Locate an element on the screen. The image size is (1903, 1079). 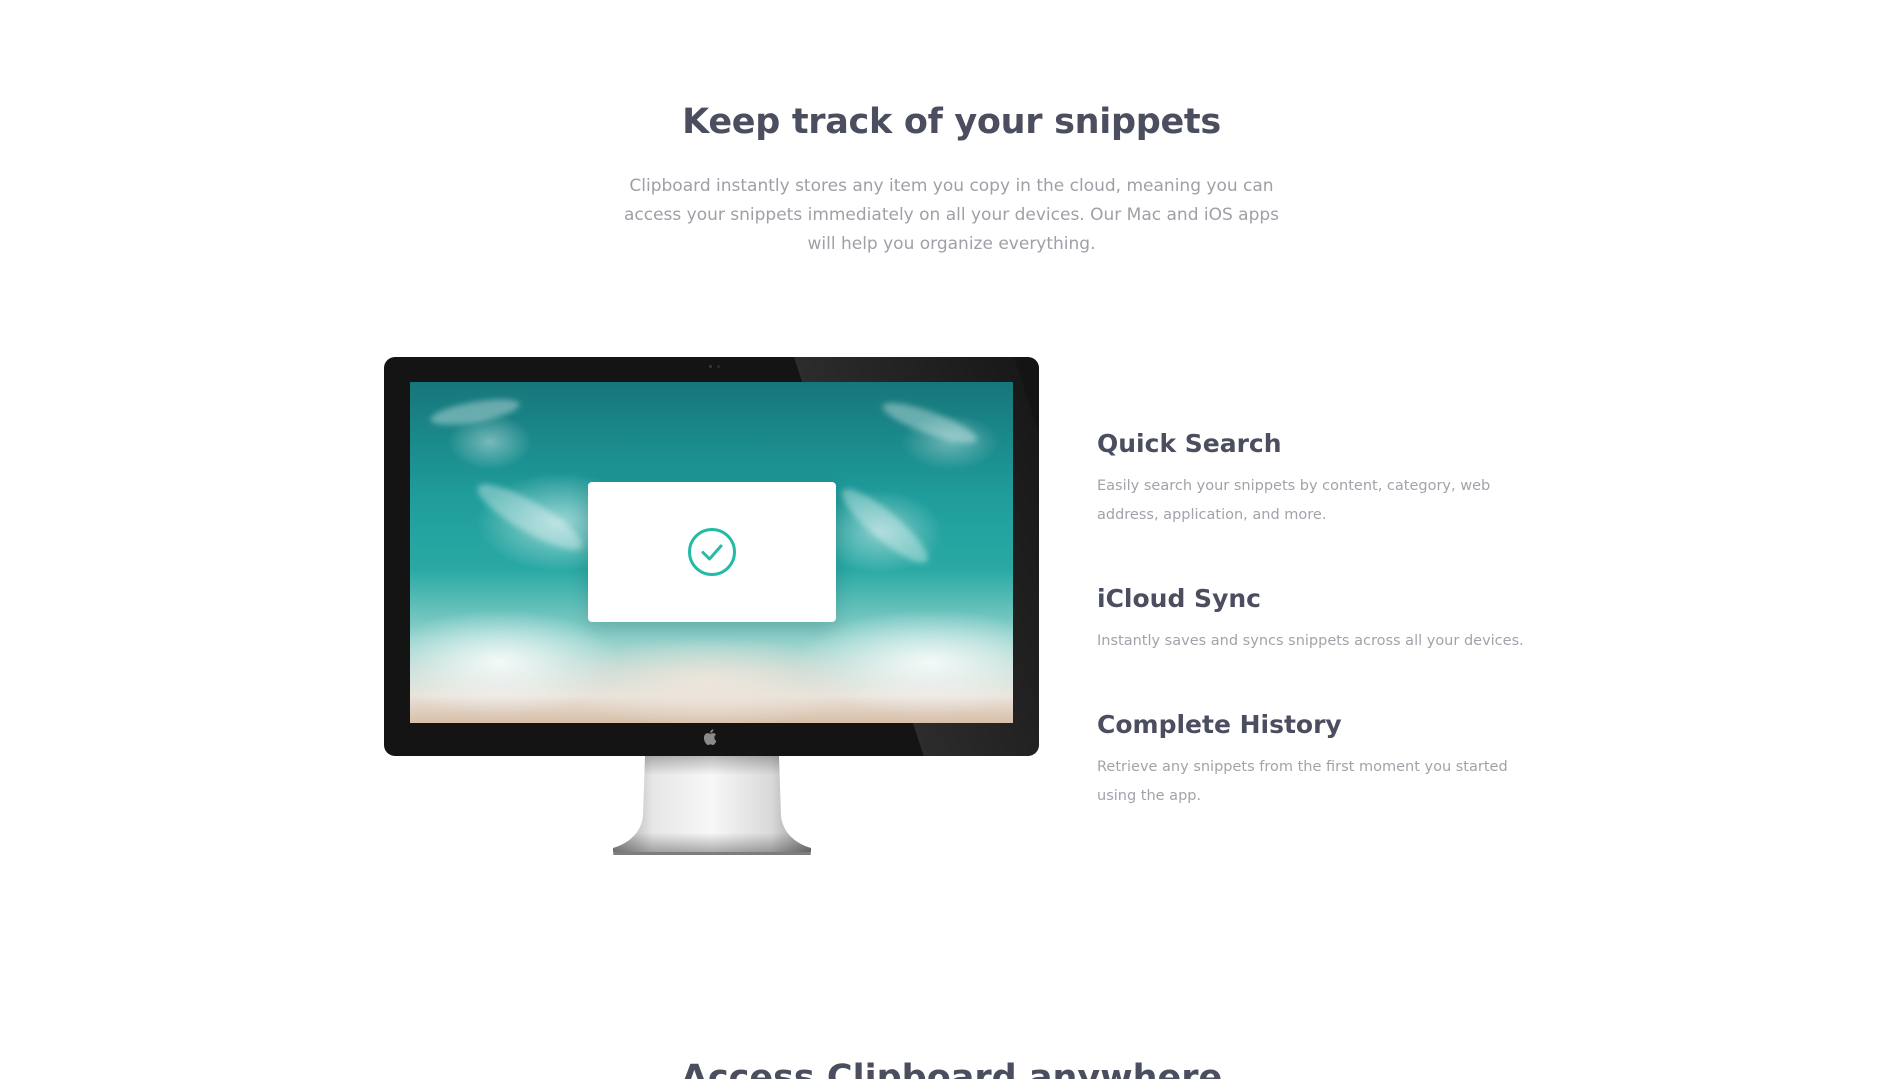
monitor-stand is located at coordinates (712, 805).